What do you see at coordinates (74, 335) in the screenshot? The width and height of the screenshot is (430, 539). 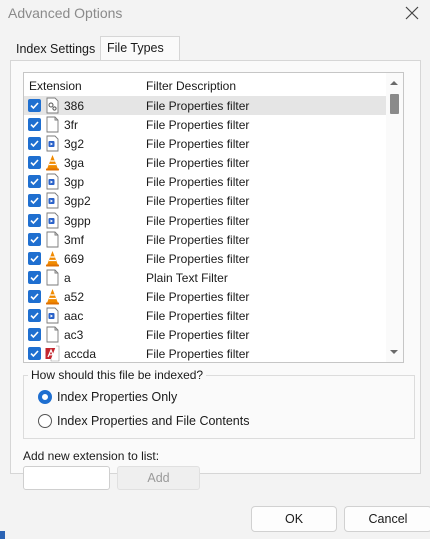 I see `extension-cell: ac3` at bounding box center [74, 335].